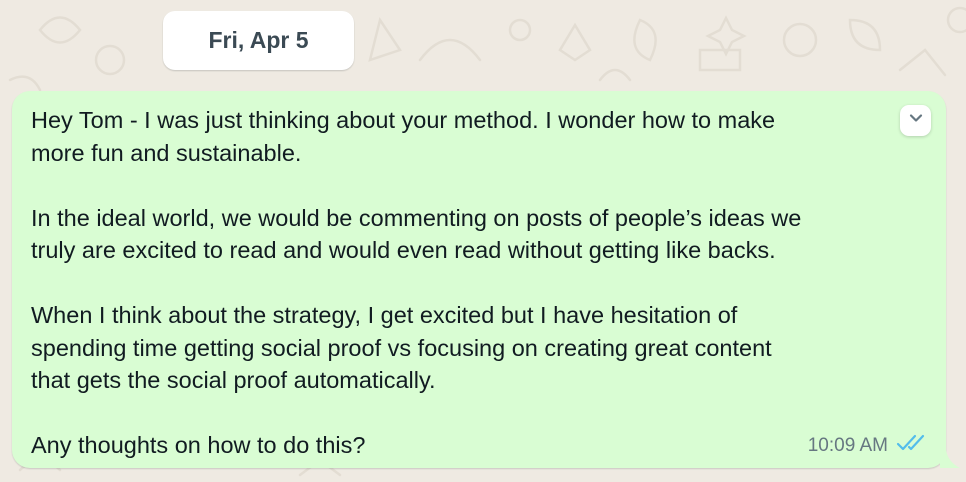  What do you see at coordinates (911, 445) in the screenshot?
I see `double-check-read-icon` at bounding box center [911, 445].